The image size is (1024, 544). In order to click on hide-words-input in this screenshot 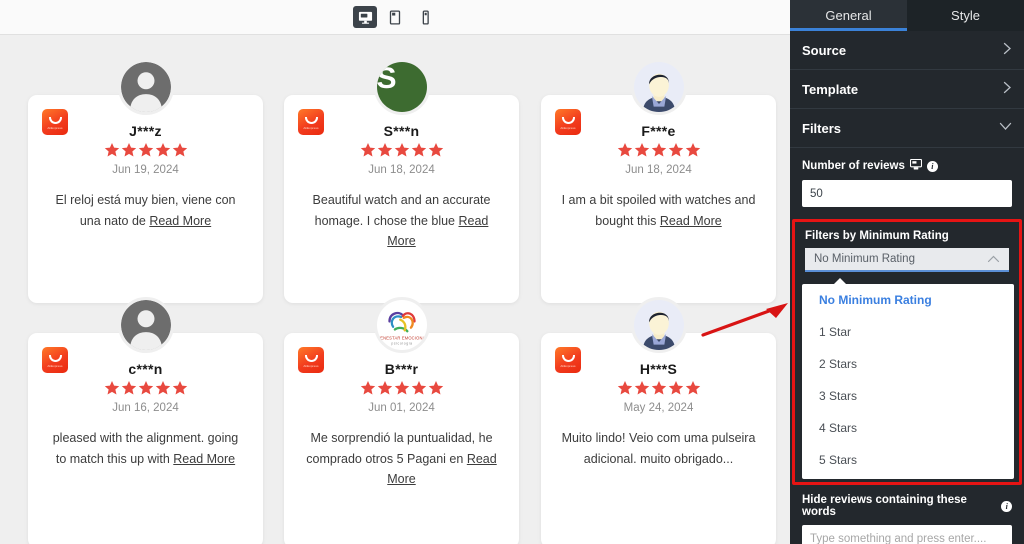, I will do `click(907, 534)`.